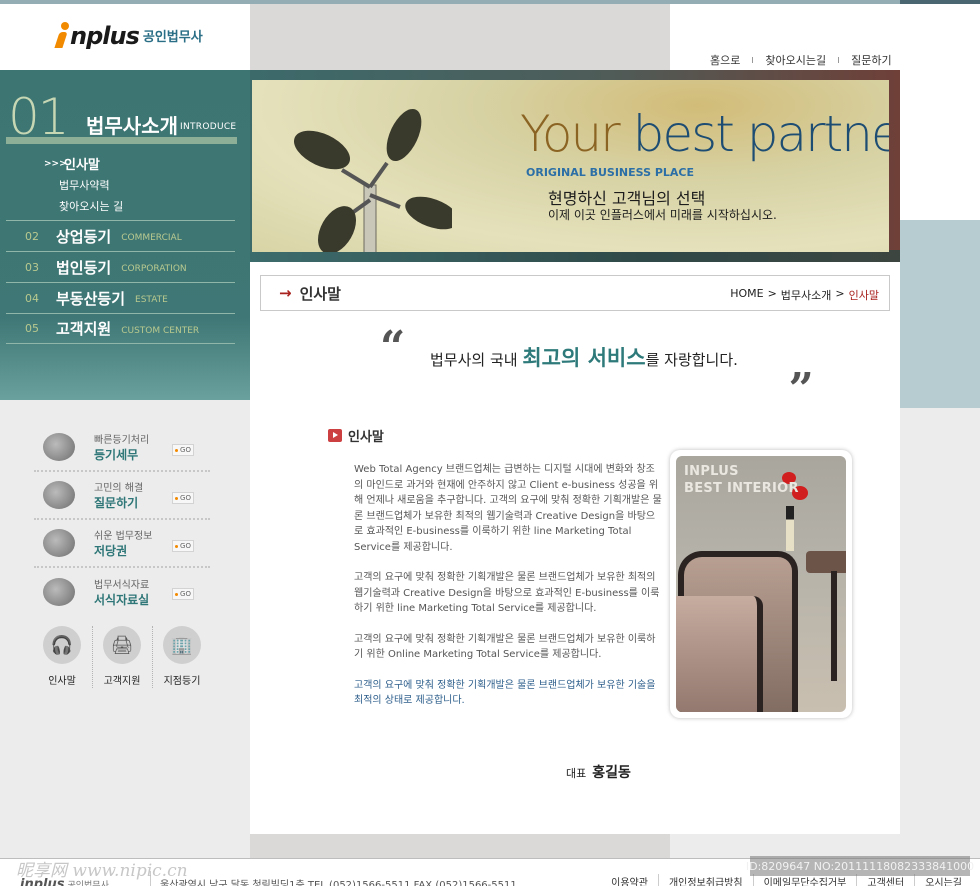 The height and width of the screenshot is (886, 980). I want to click on quick-link-sub: 쉬운 법무정보, so click(123, 536).